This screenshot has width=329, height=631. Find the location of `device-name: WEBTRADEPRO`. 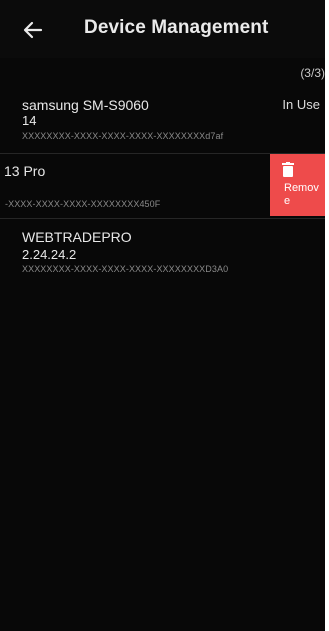

device-name: WEBTRADEPRO is located at coordinates (77, 237).